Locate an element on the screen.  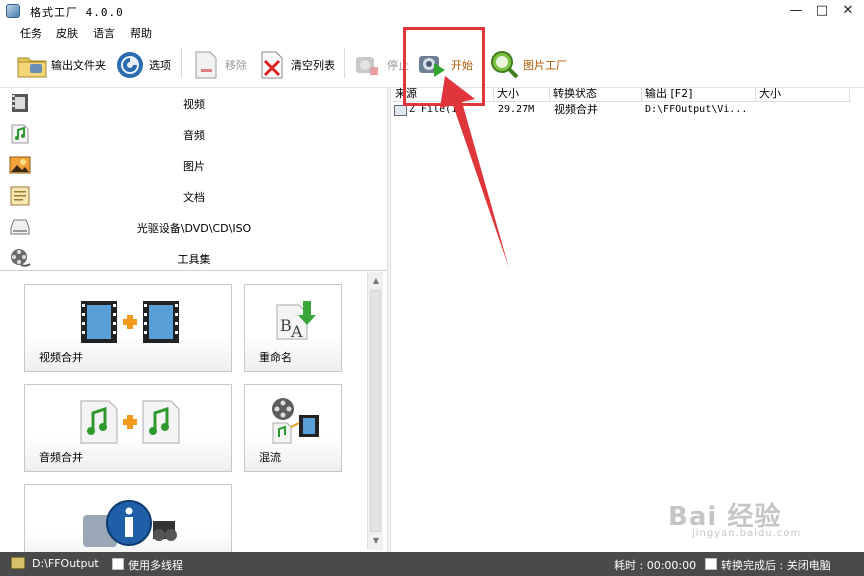
category-list: 视频 音频 图片 文档 光驱设备\DVD\CD\ISO 工具集 is located at coordinates (194, 178).